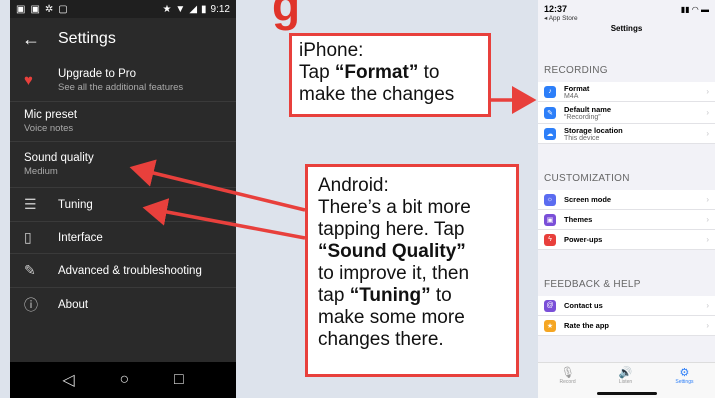  What do you see at coordinates (626, 326) in the screenshot?
I see `row-rate-the-app: ★ Rate the app ›` at bounding box center [626, 326].